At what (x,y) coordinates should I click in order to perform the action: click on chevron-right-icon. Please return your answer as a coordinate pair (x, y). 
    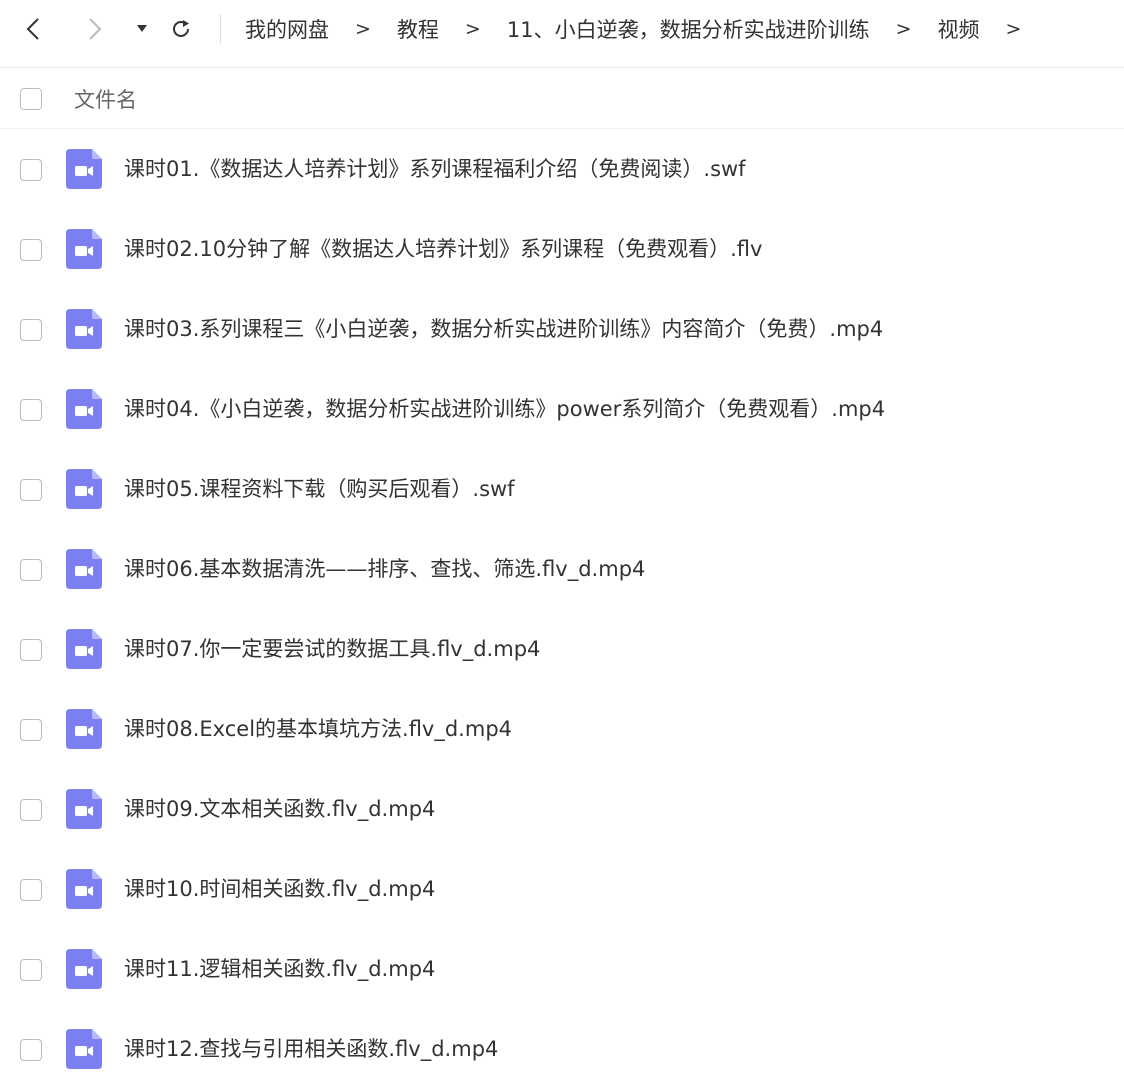
    Looking at the image, I should click on (95, 29).